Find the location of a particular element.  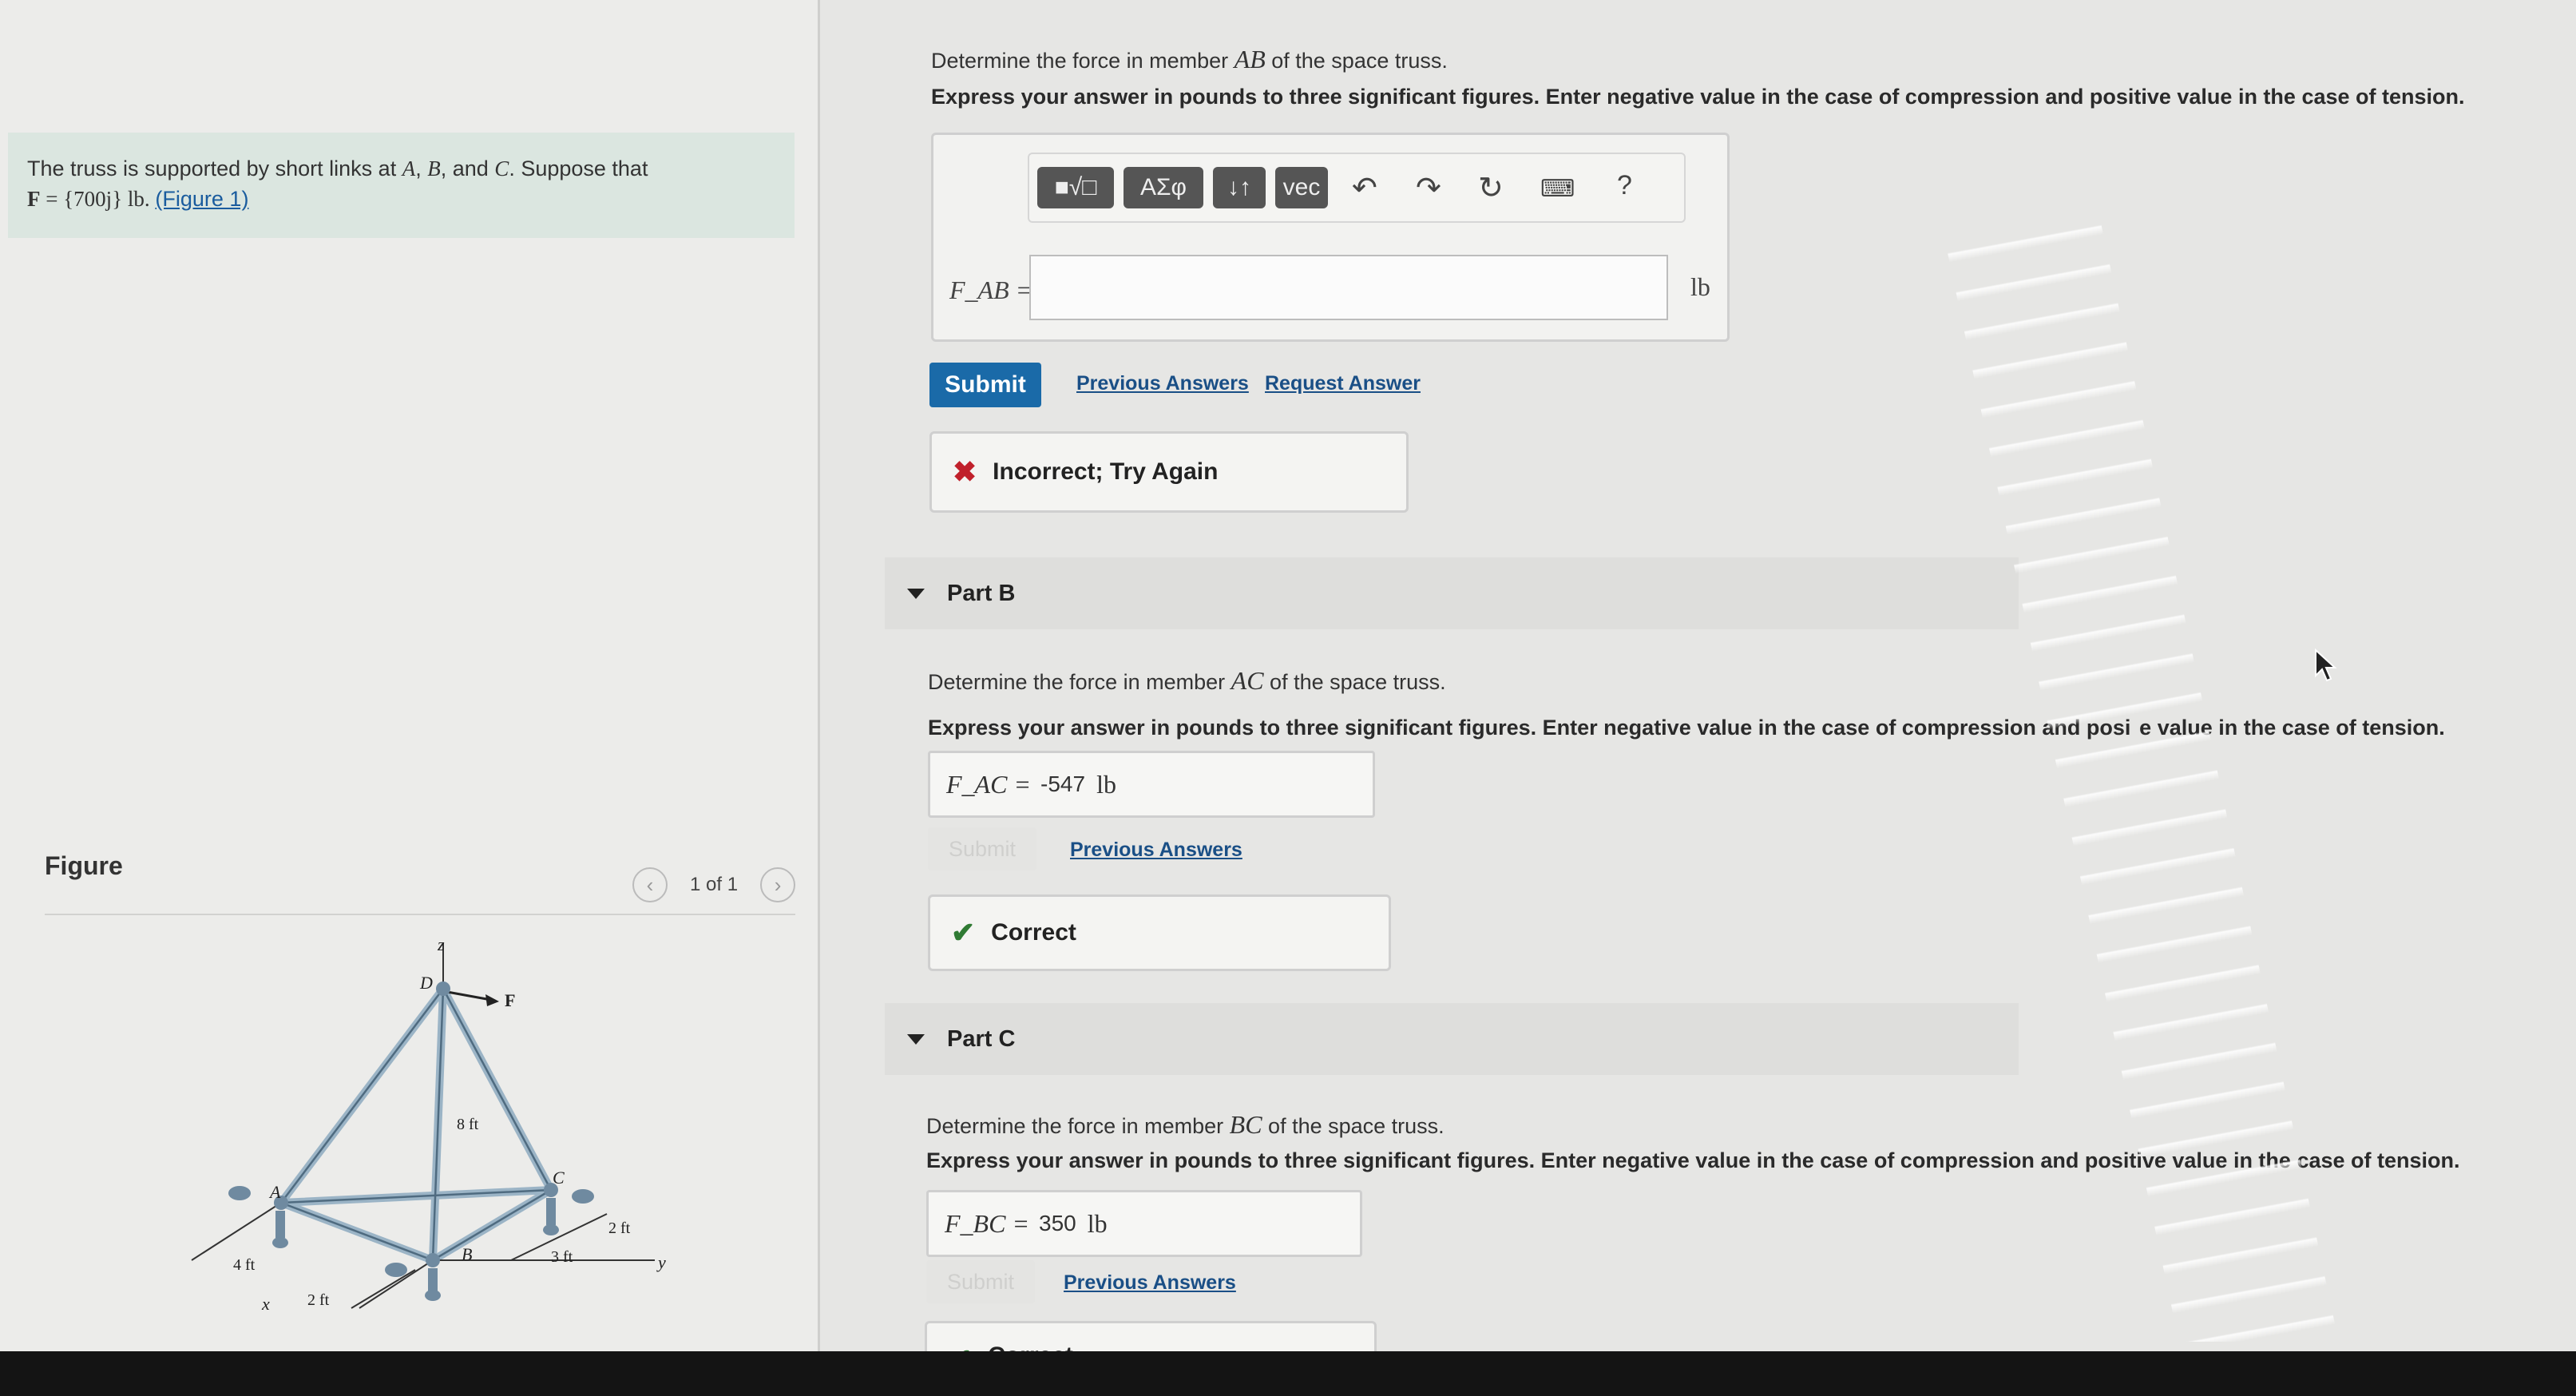

part-c-previous-answers-link: Previous Answers is located at coordinates (1150, 1283).